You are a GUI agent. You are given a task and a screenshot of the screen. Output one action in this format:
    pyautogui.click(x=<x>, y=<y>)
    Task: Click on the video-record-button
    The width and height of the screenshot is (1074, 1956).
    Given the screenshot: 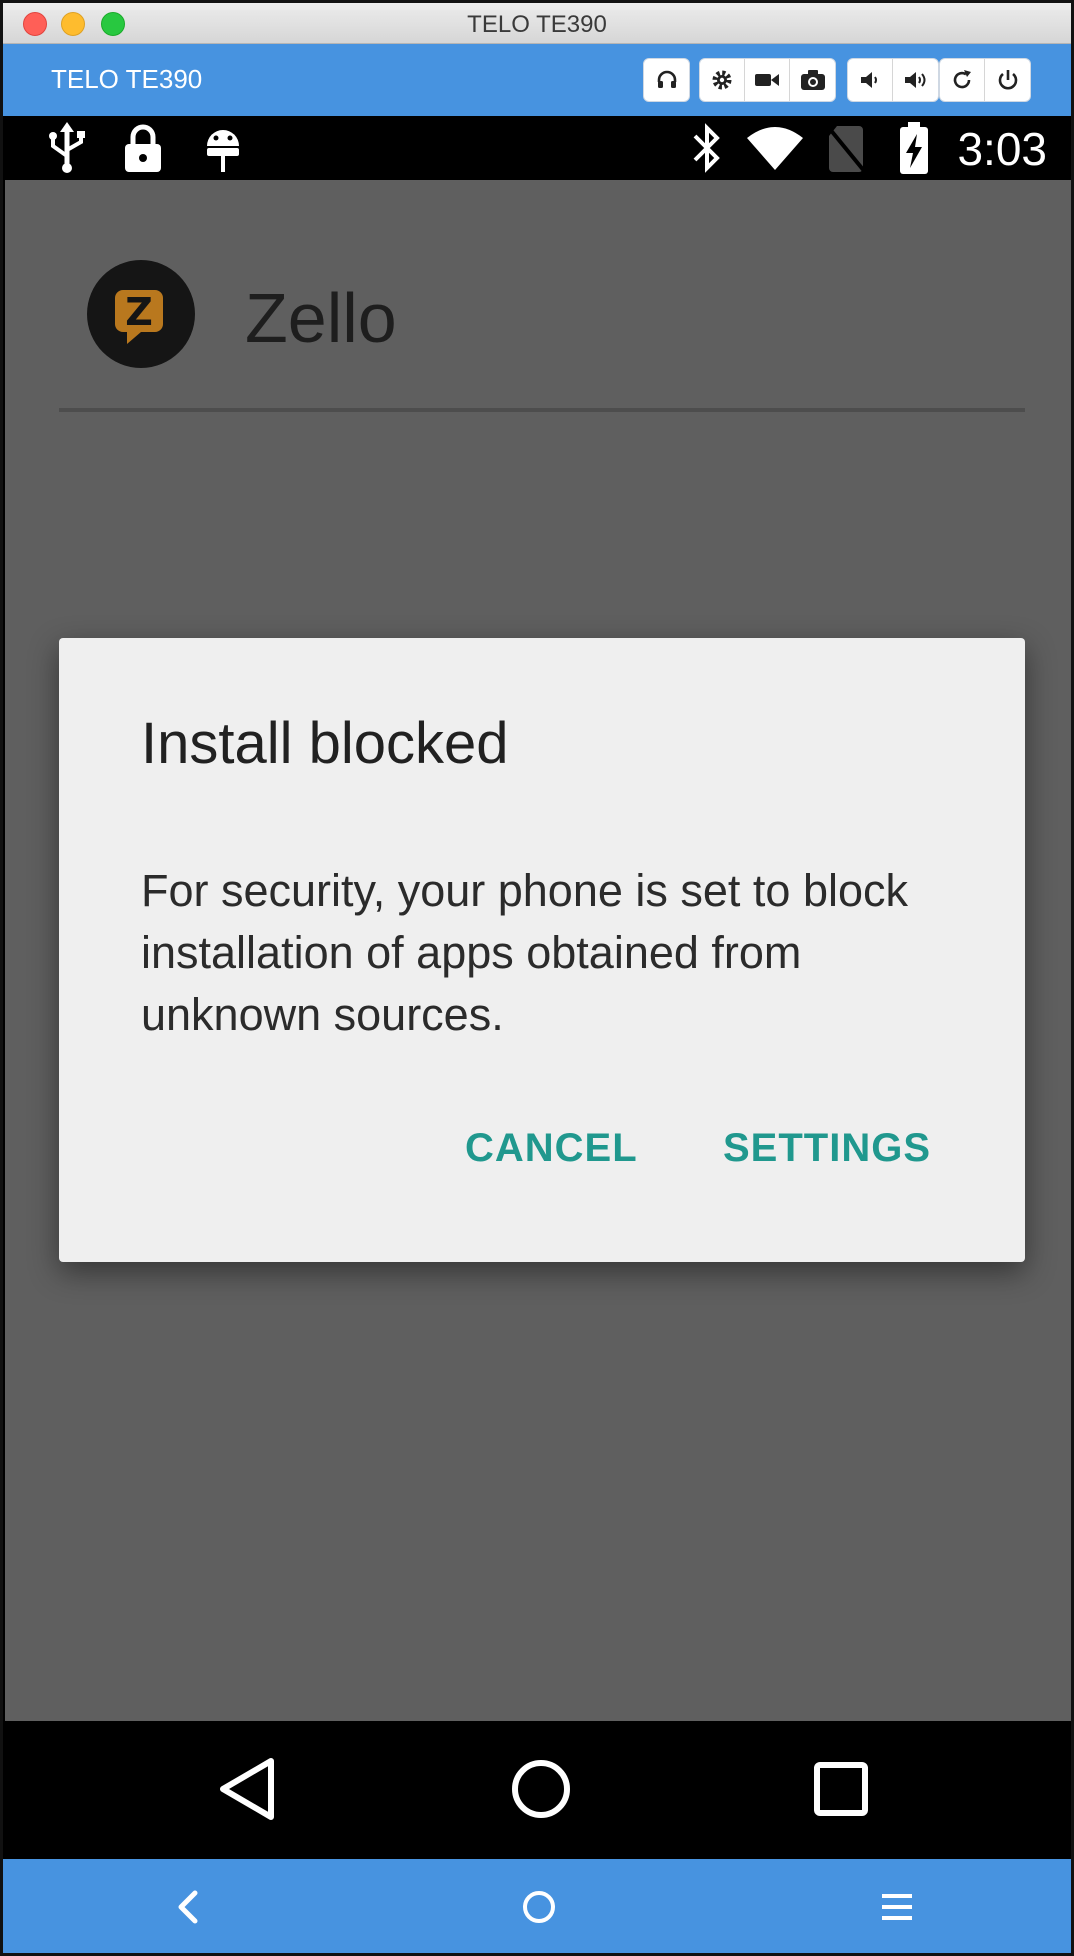 What is the action you would take?
    pyautogui.click(x=767, y=80)
    